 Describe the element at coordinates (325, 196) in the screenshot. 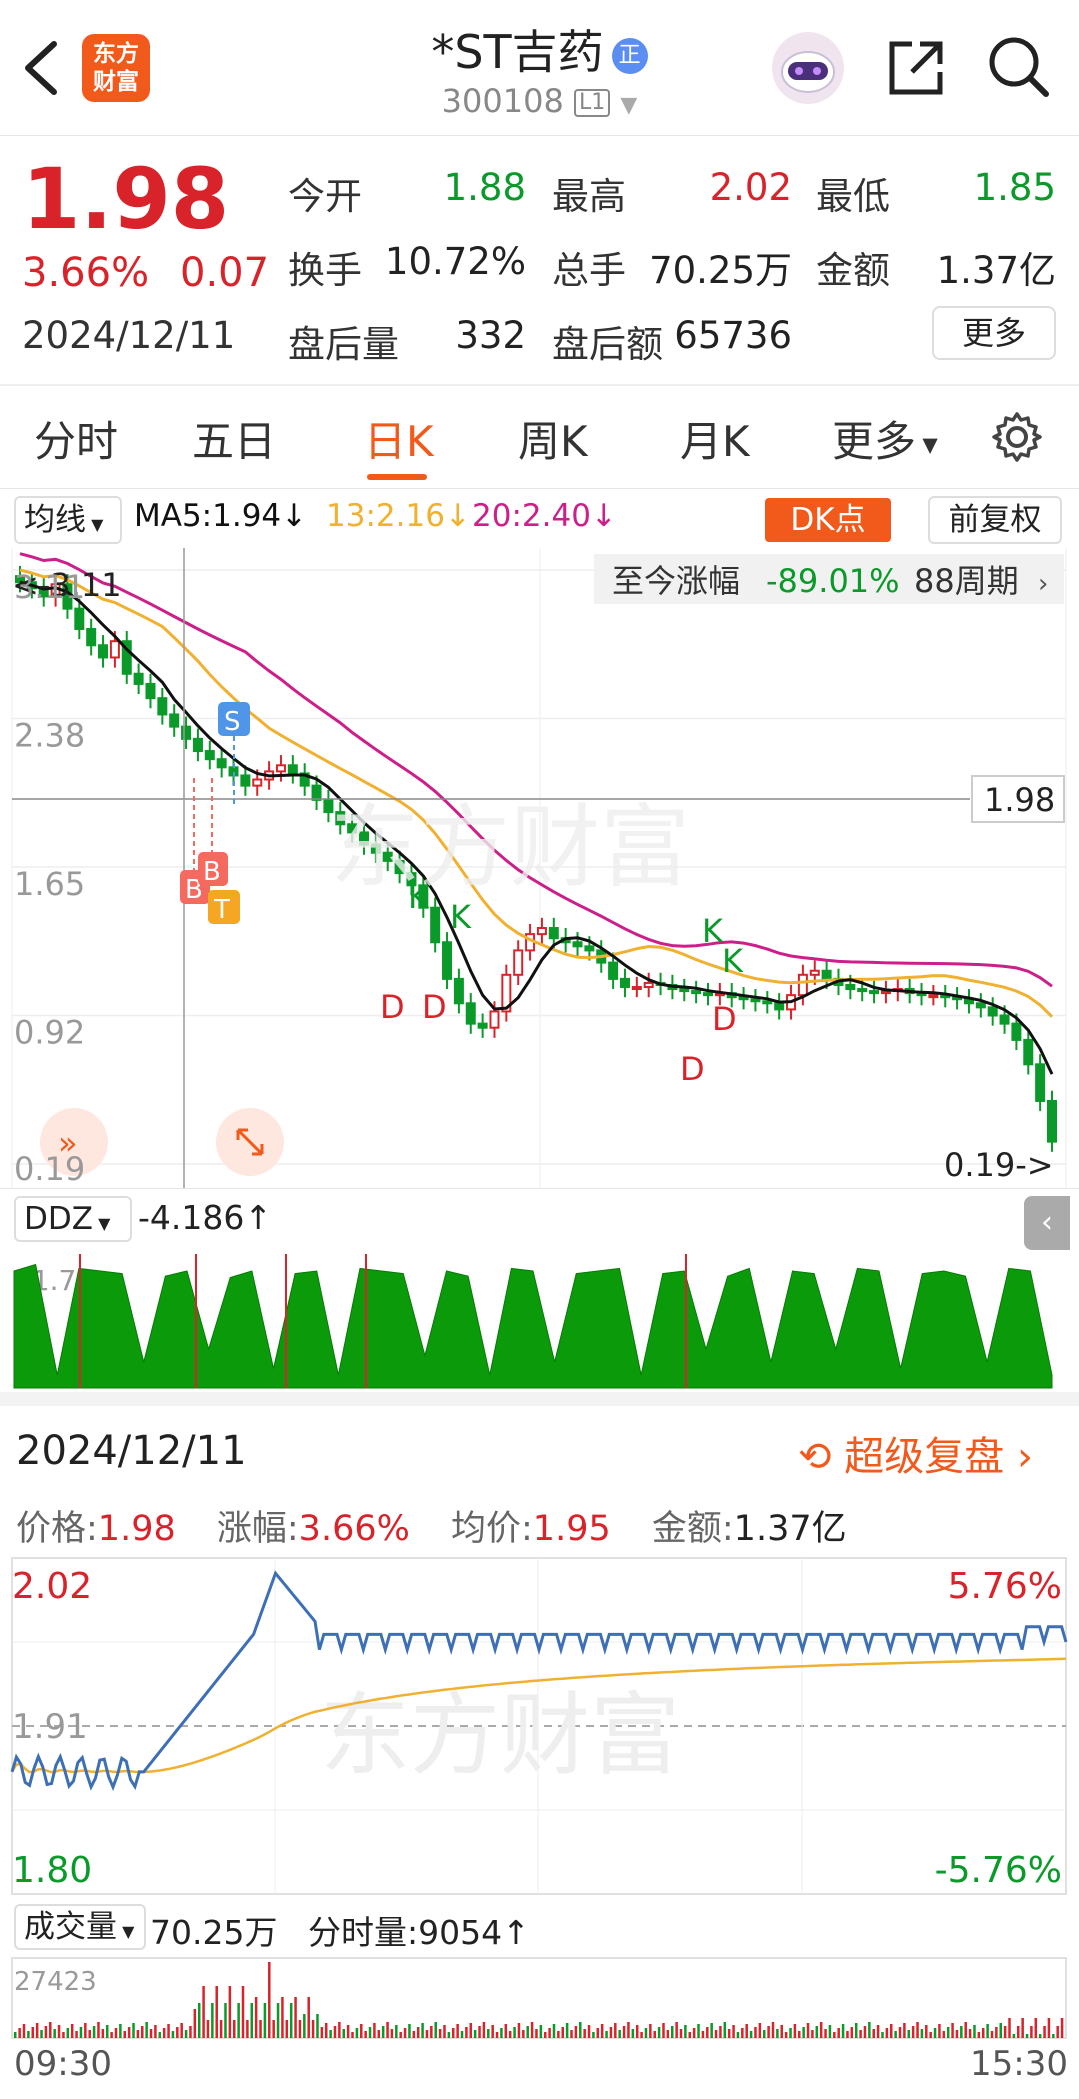

I see `open-label: 今开` at that location.